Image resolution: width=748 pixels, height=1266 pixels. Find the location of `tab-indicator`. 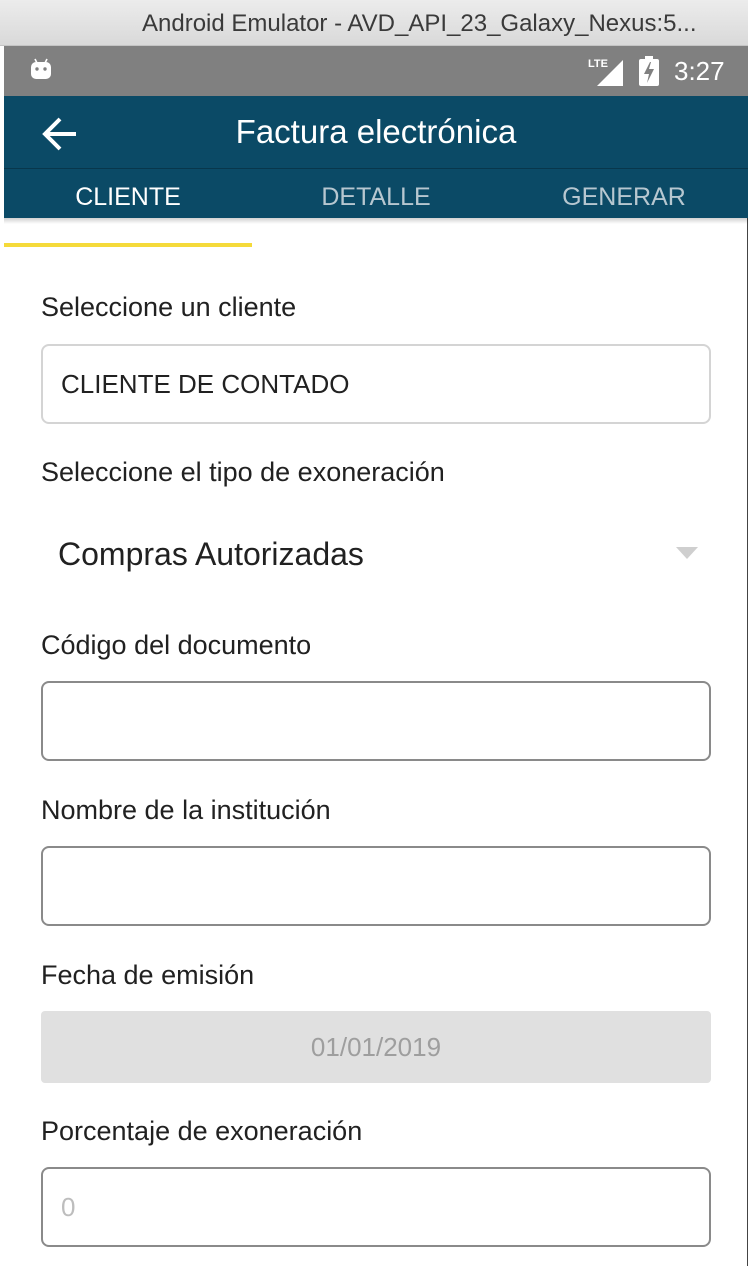

tab-indicator is located at coordinates (128, 245).